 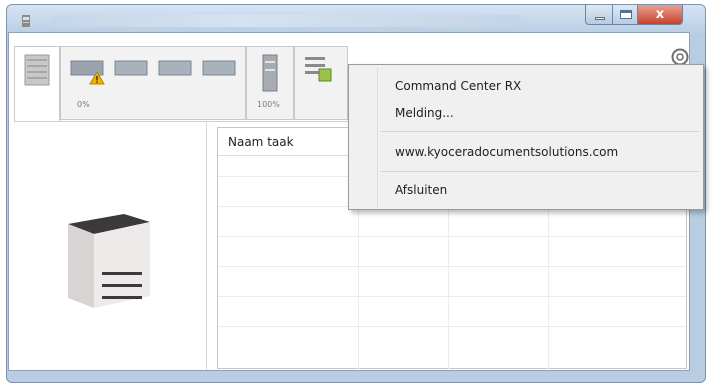 I want to click on warning-icon, so click(x=97, y=78).